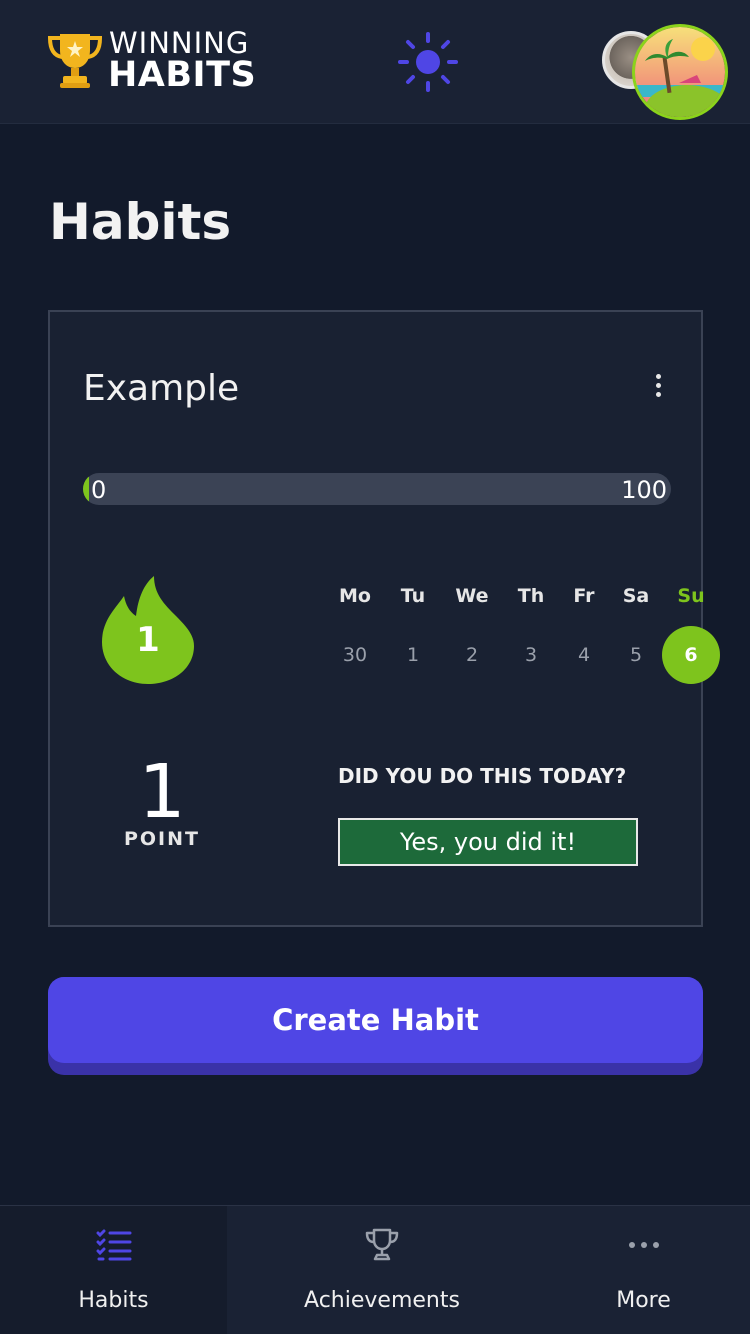 The width and height of the screenshot is (750, 1334). I want to click on points-value: 1, so click(162, 792).